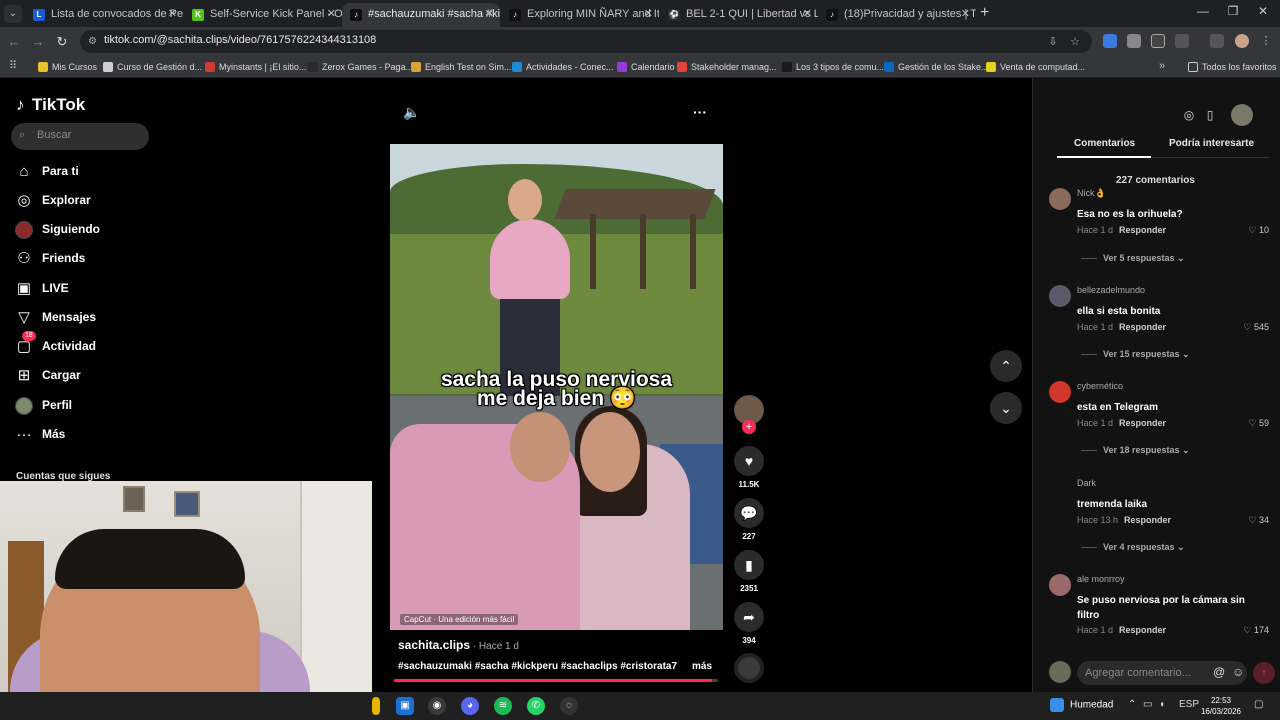  Describe the element at coordinates (1258, 704) in the screenshot. I see `notifications-icon: ▢` at that location.